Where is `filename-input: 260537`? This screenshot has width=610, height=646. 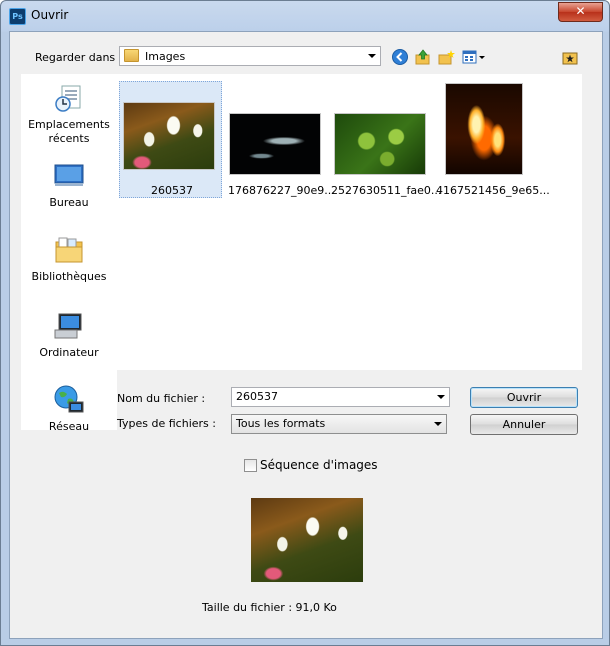 filename-input: 260537 is located at coordinates (340, 397).